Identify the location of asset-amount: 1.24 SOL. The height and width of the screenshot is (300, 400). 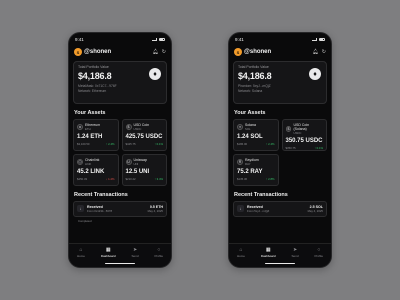
(250, 137).